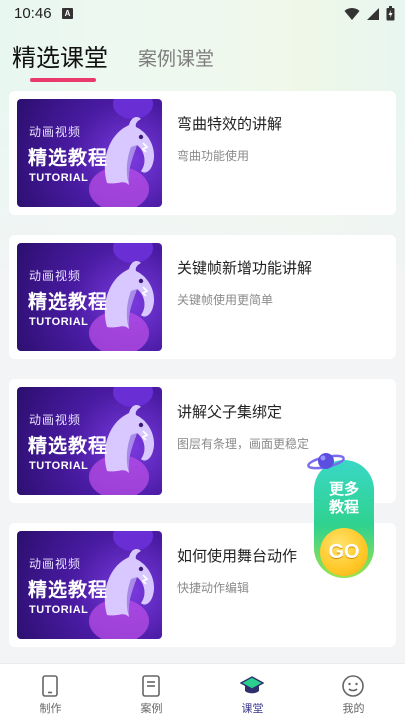 Image resolution: width=405 pixels, height=720 pixels. I want to click on document-icon, so click(151, 686).